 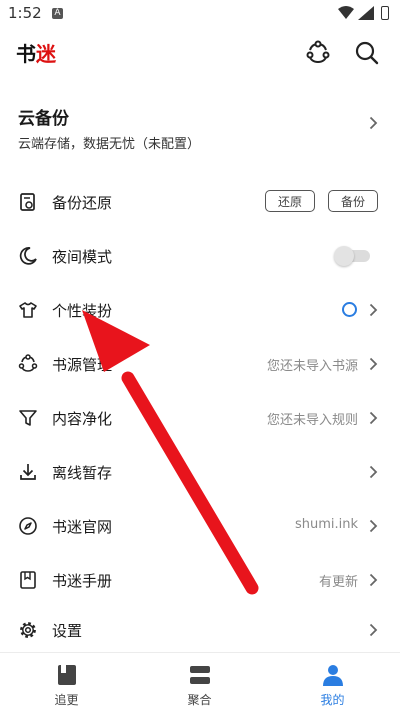 What do you see at coordinates (82, 311) in the screenshot?
I see `theme-label: 个性装扮` at bounding box center [82, 311].